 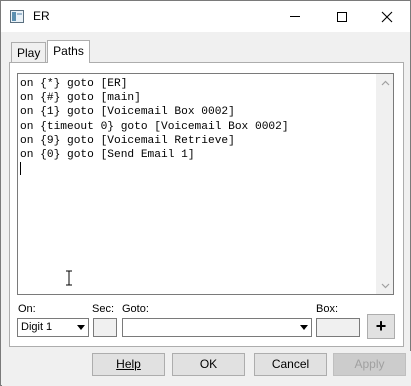 What do you see at coordinates (135, 309) in the screenshot?
I see `goto-label: Goto:` at bounding box center [135, 309].